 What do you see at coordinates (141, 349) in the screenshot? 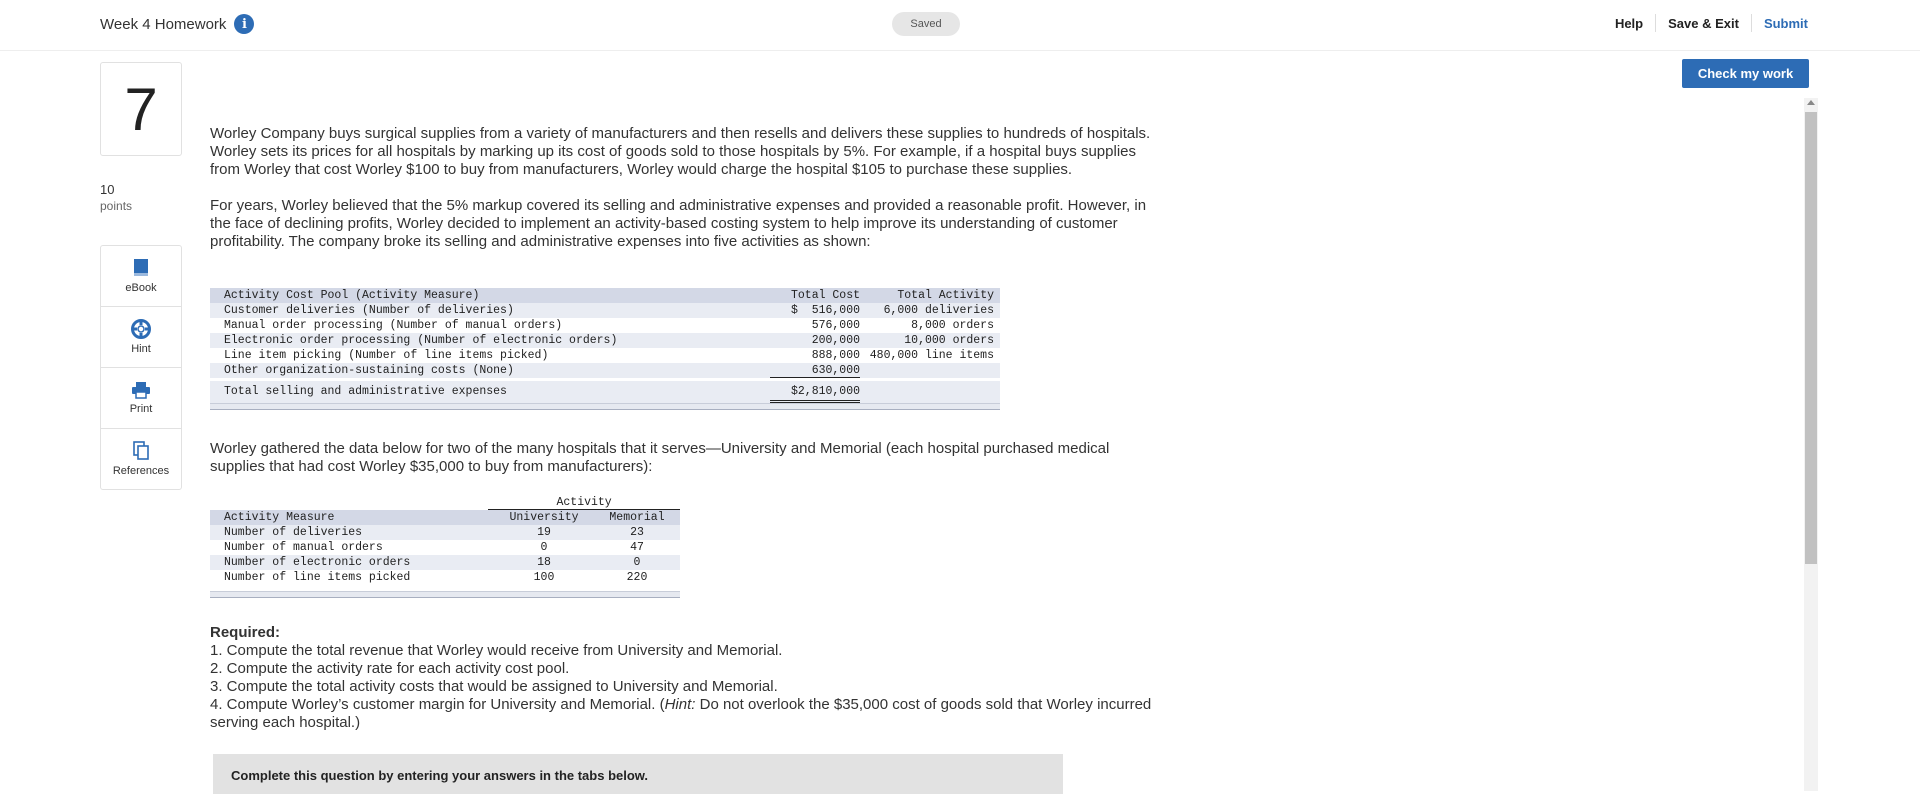
I see `hint-label: Hint` at bounding box center [141, 349].